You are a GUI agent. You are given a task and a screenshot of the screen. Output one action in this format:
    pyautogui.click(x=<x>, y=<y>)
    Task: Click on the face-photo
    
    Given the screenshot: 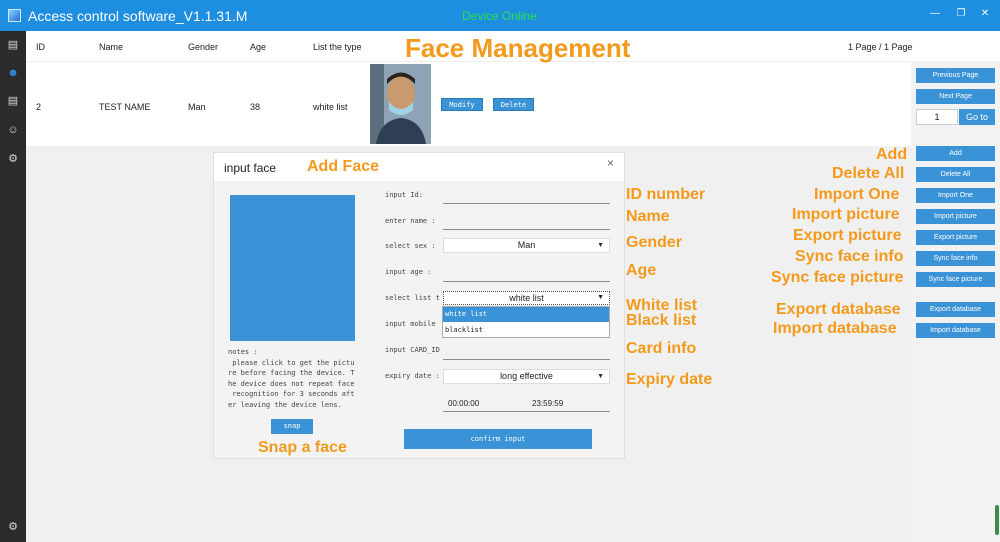 What is the action you would take?
    pyautogui.click(x=400, y=104)
    